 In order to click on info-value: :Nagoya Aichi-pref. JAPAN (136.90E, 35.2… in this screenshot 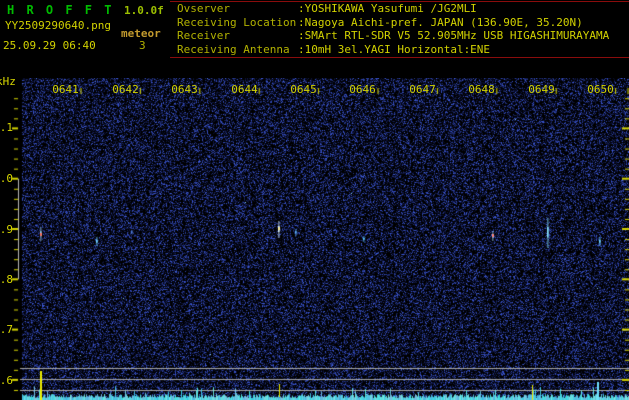, I will do `click(440, 22)`.